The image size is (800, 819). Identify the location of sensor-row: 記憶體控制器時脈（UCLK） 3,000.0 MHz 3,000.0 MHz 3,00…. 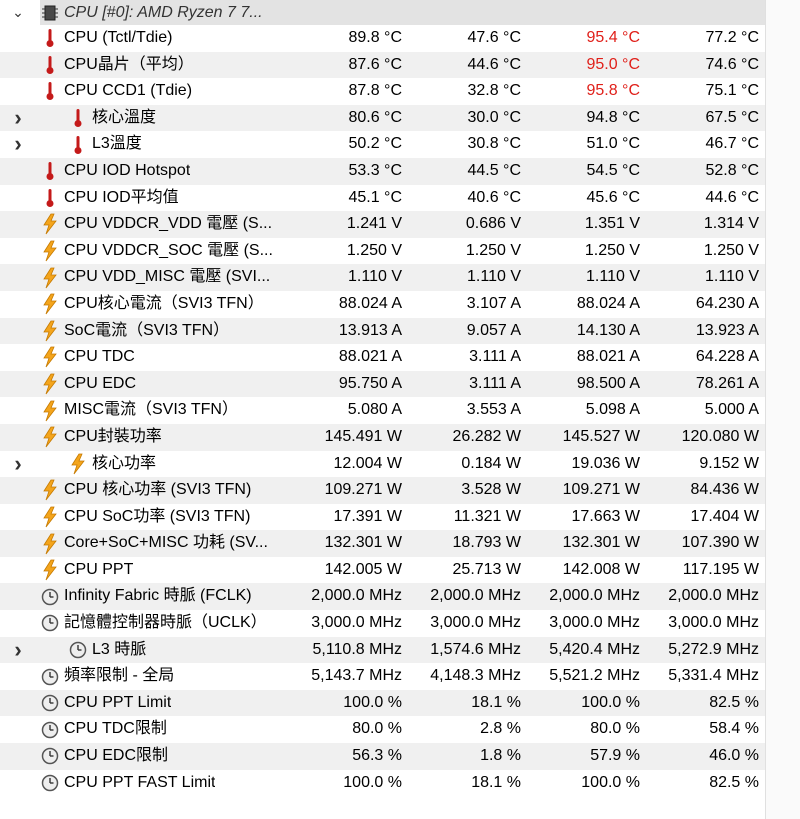
(400, 623).